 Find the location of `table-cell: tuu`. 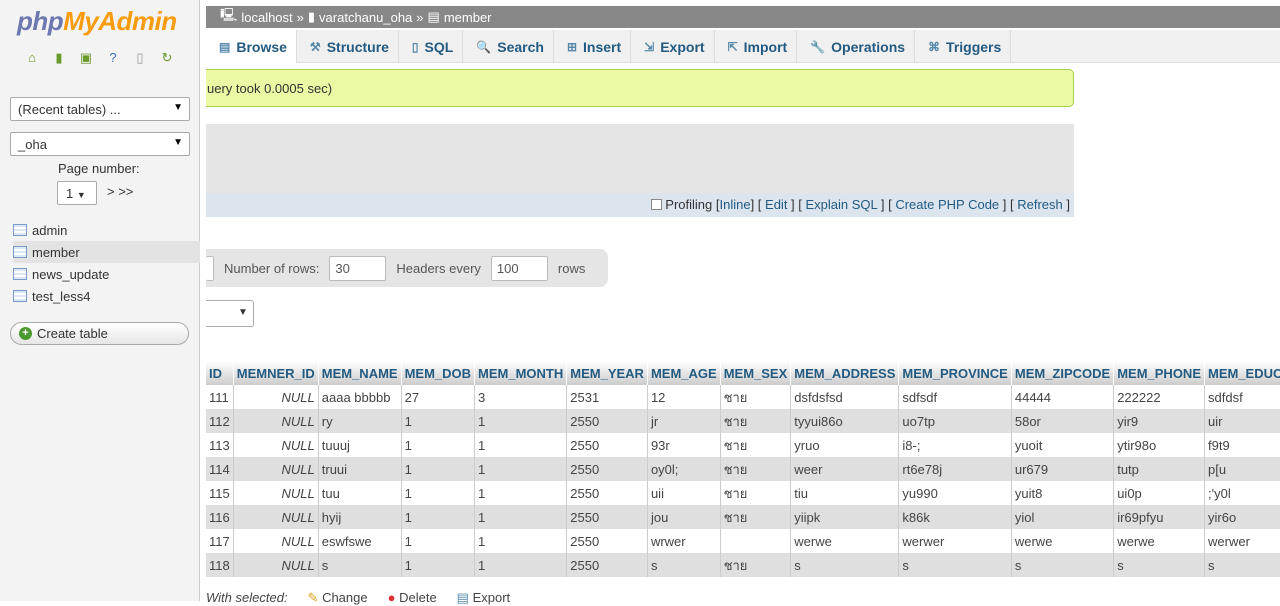

table-cell: tuu is located at coordinates (359, 493).